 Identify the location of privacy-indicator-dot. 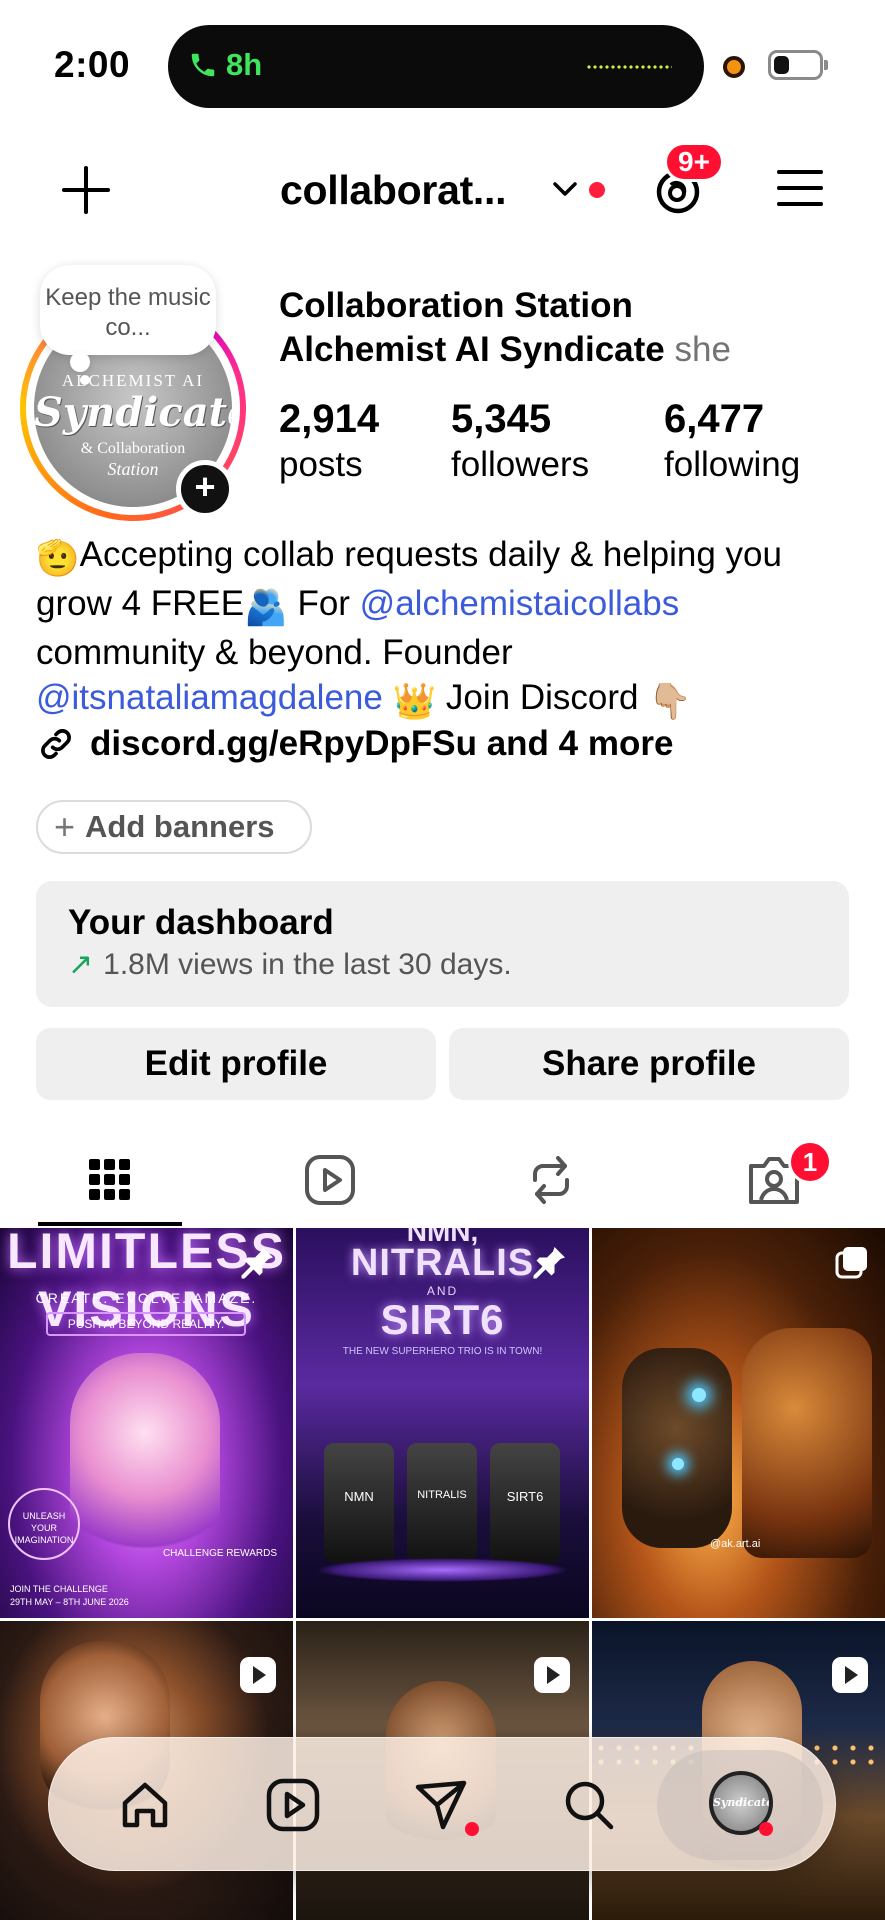
(734, 67).